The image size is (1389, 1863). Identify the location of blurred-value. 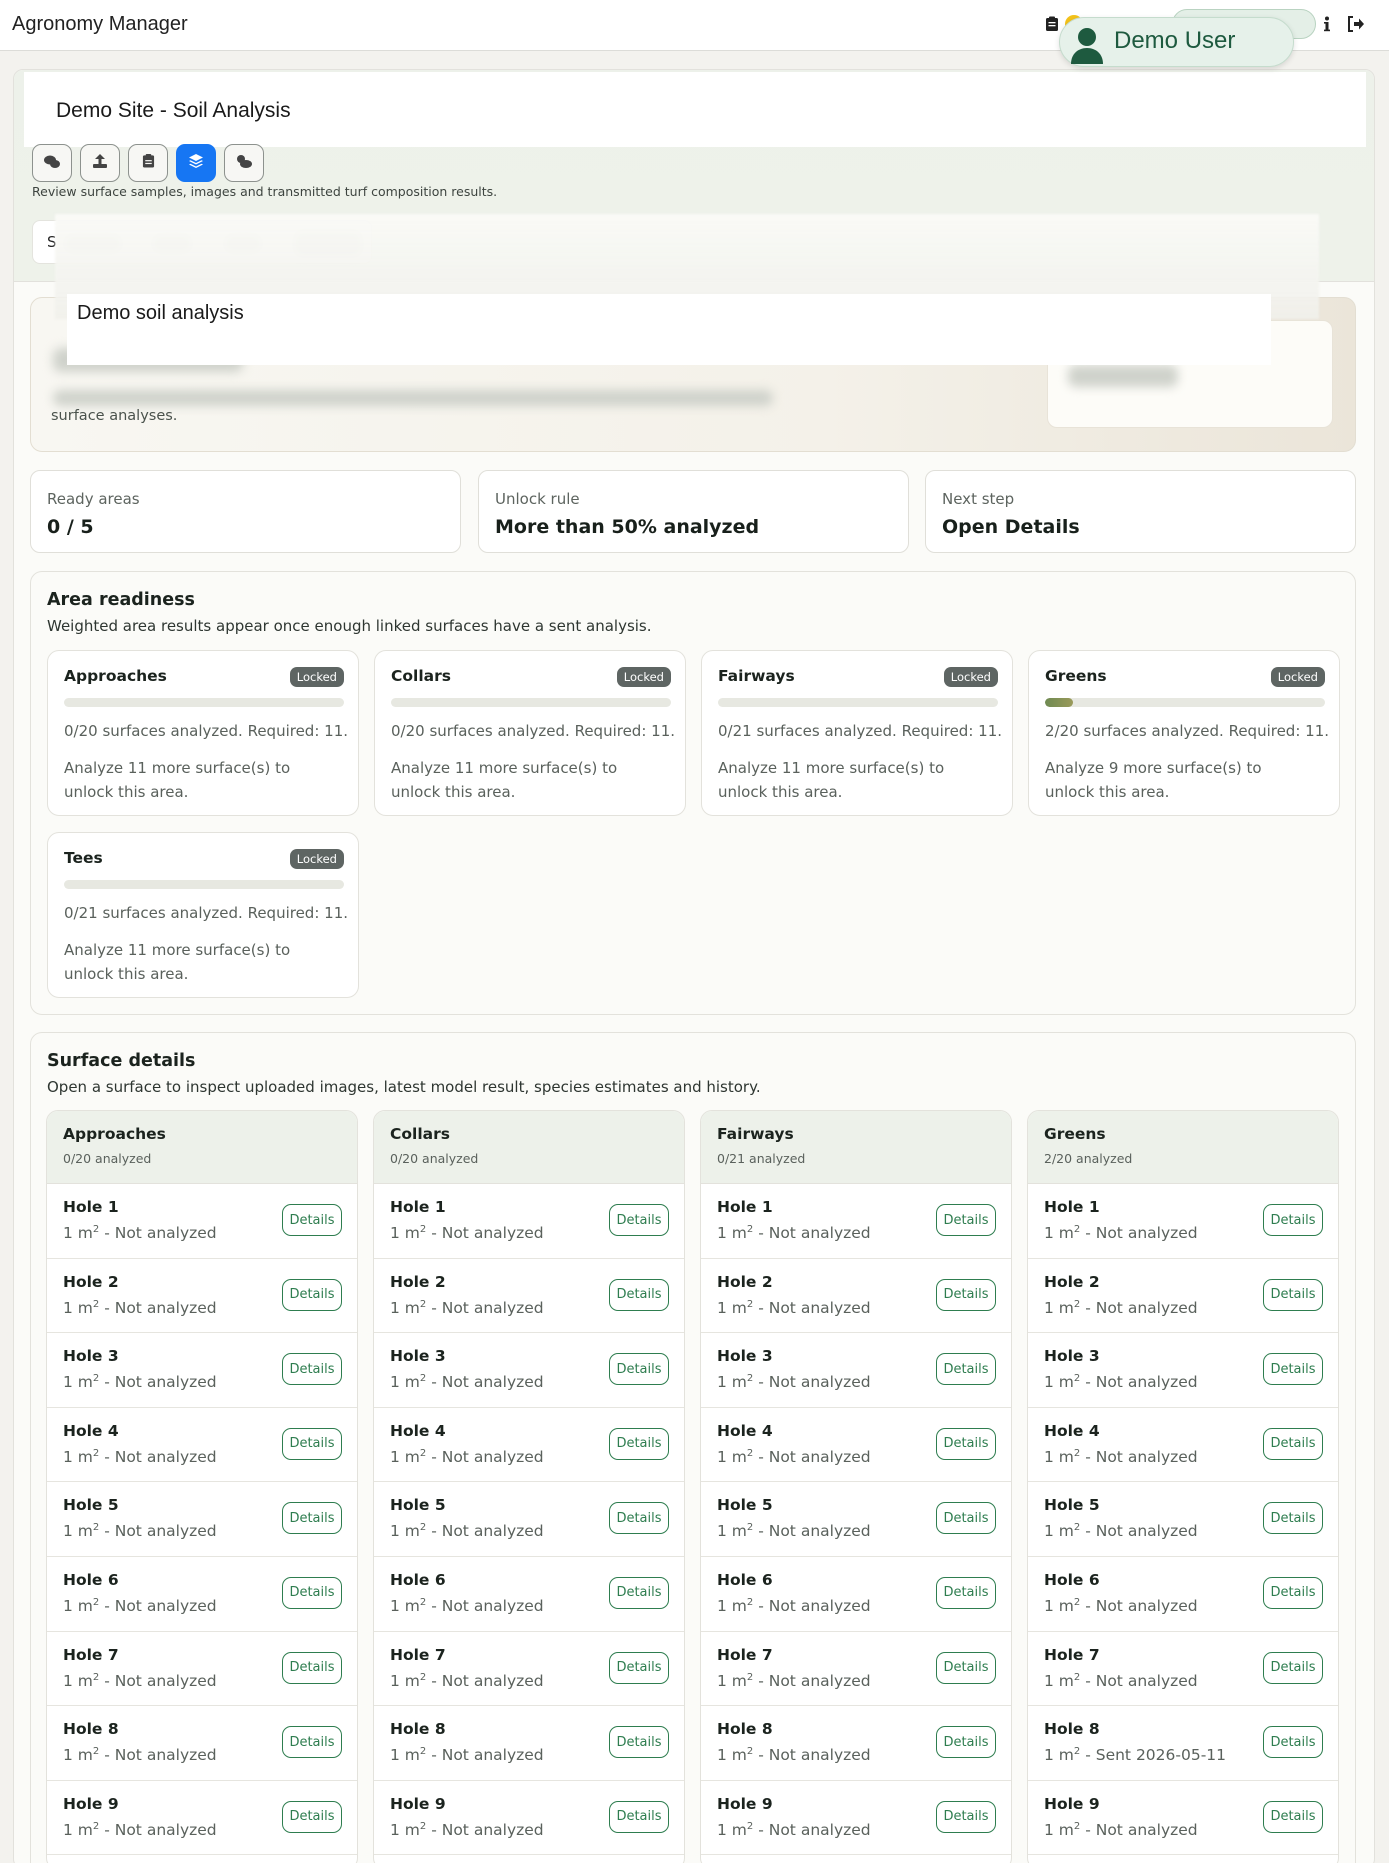
(1123, 376).